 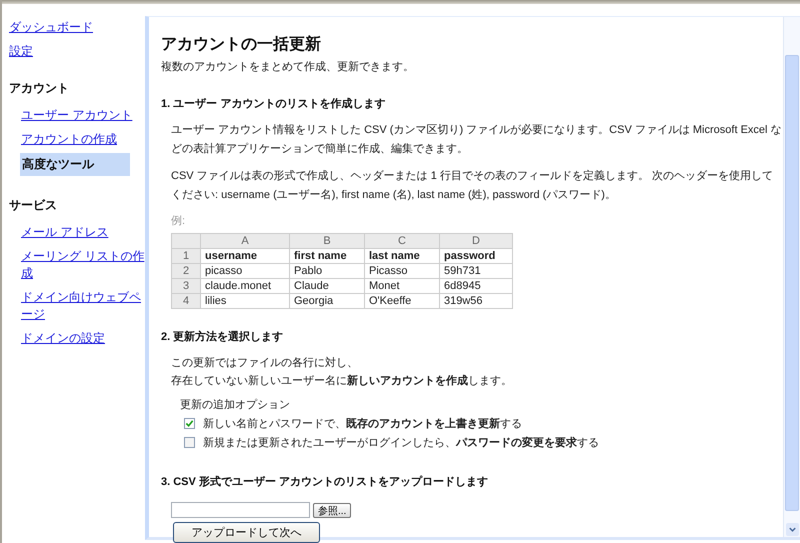 I want to click on sidebar-item: 高度なツール, so click(x=75, y=164).